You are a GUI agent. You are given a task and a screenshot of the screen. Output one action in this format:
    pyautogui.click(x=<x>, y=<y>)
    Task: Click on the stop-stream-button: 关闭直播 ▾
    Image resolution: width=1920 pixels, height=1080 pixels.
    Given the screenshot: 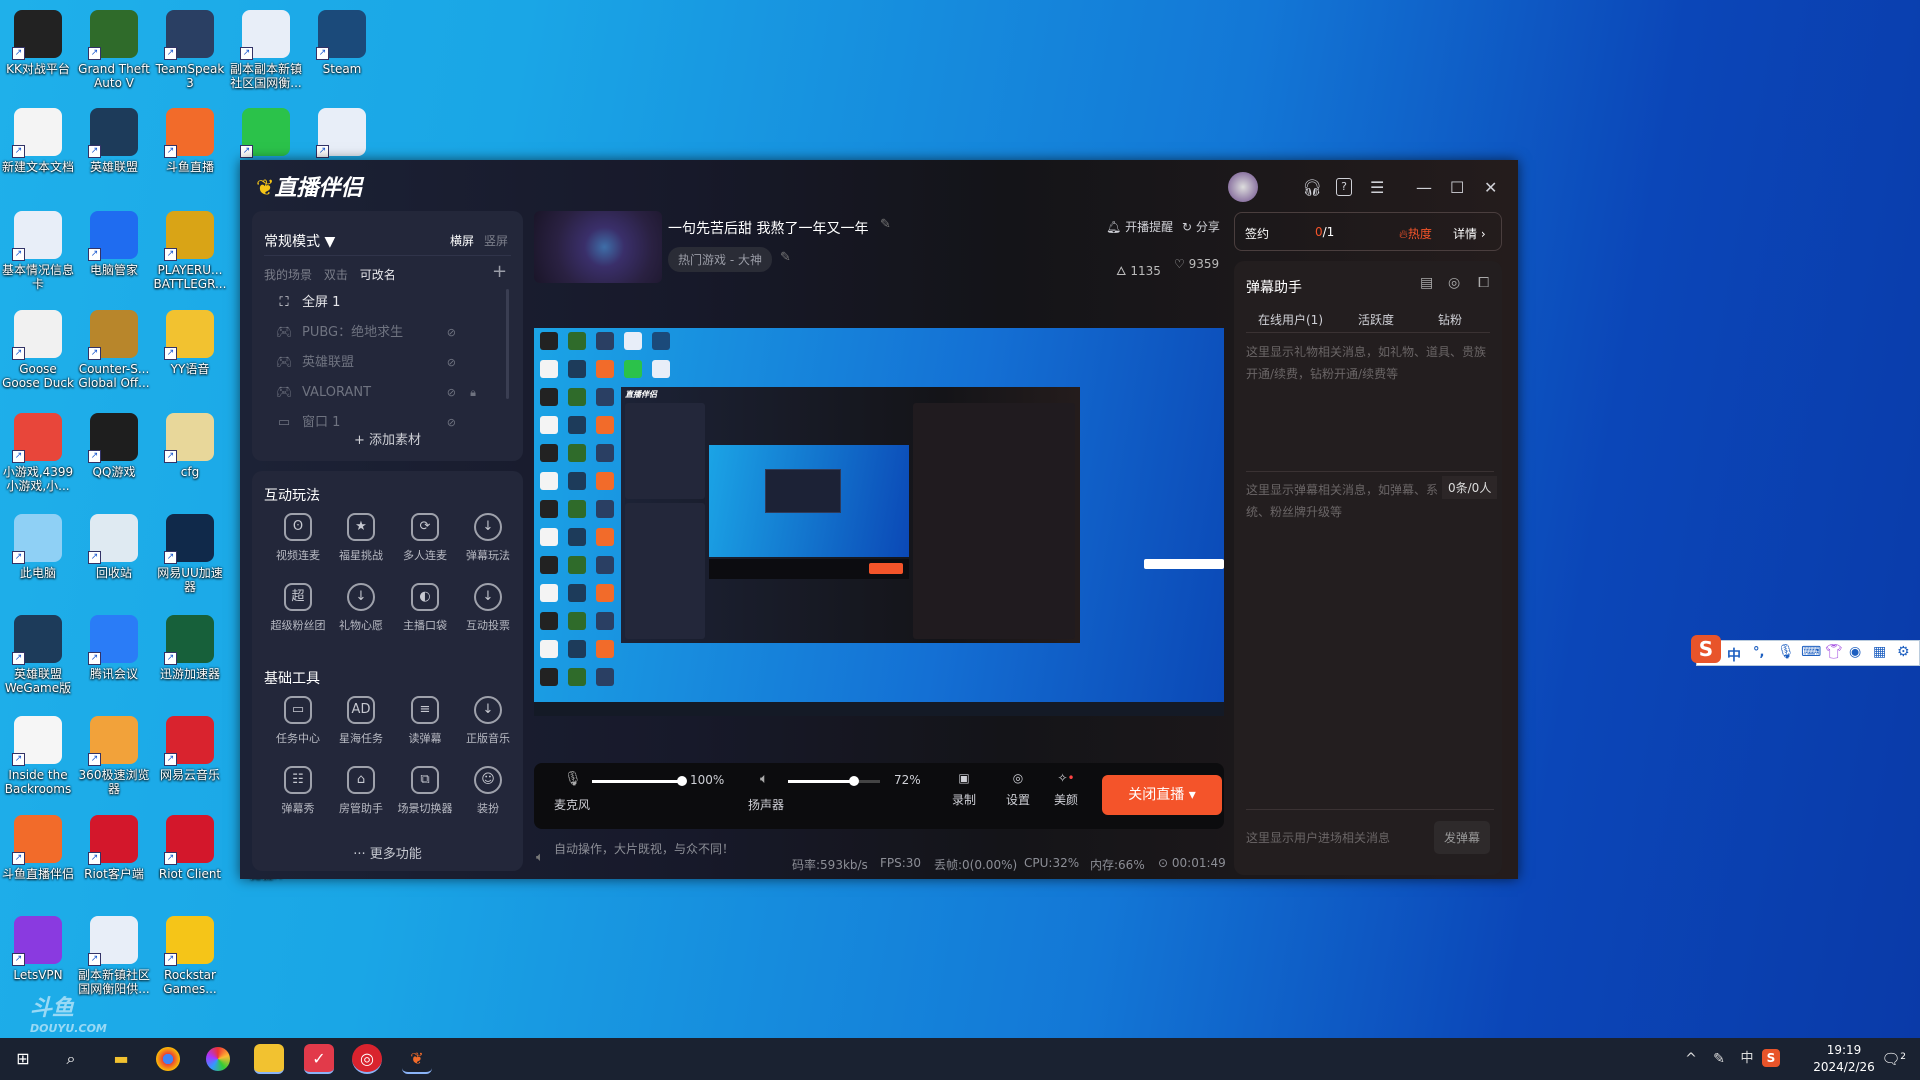 What is the action you would take?
    pyautogui.click(x=1162, y=795)
    